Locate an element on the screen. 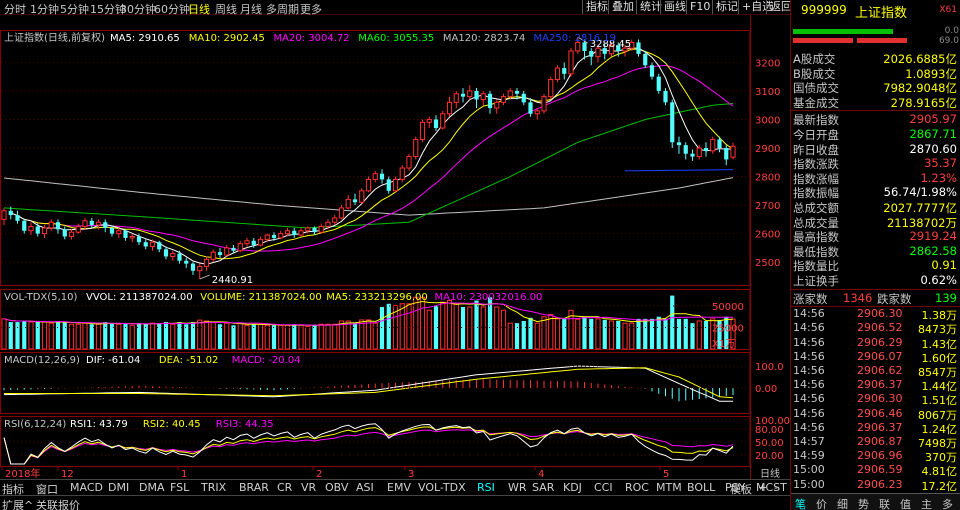 The height and width of the screenshot is (510, 960). bottom-control-1: + is located at coordinates (762, 487).